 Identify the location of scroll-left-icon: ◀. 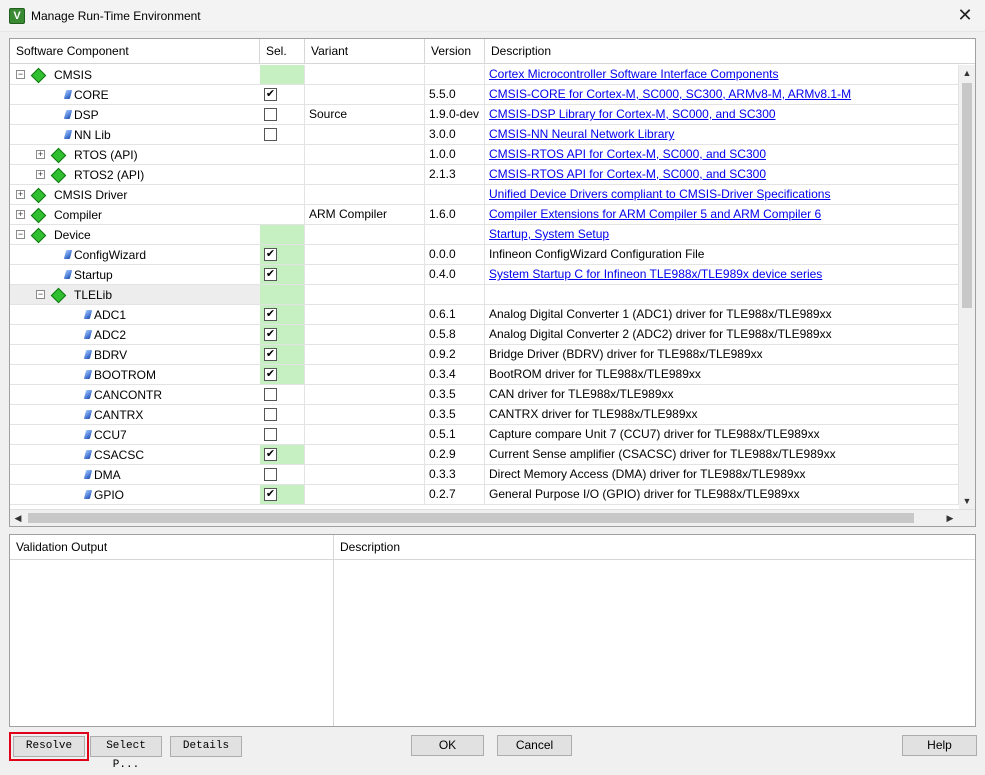
(18, 518).